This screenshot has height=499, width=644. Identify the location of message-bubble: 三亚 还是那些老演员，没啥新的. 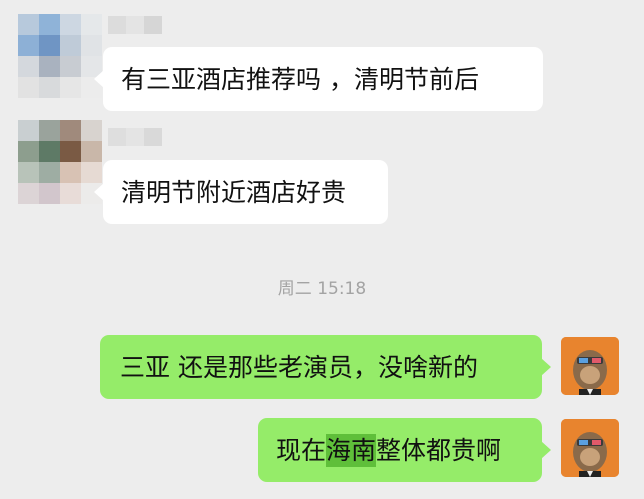
(325, 367).